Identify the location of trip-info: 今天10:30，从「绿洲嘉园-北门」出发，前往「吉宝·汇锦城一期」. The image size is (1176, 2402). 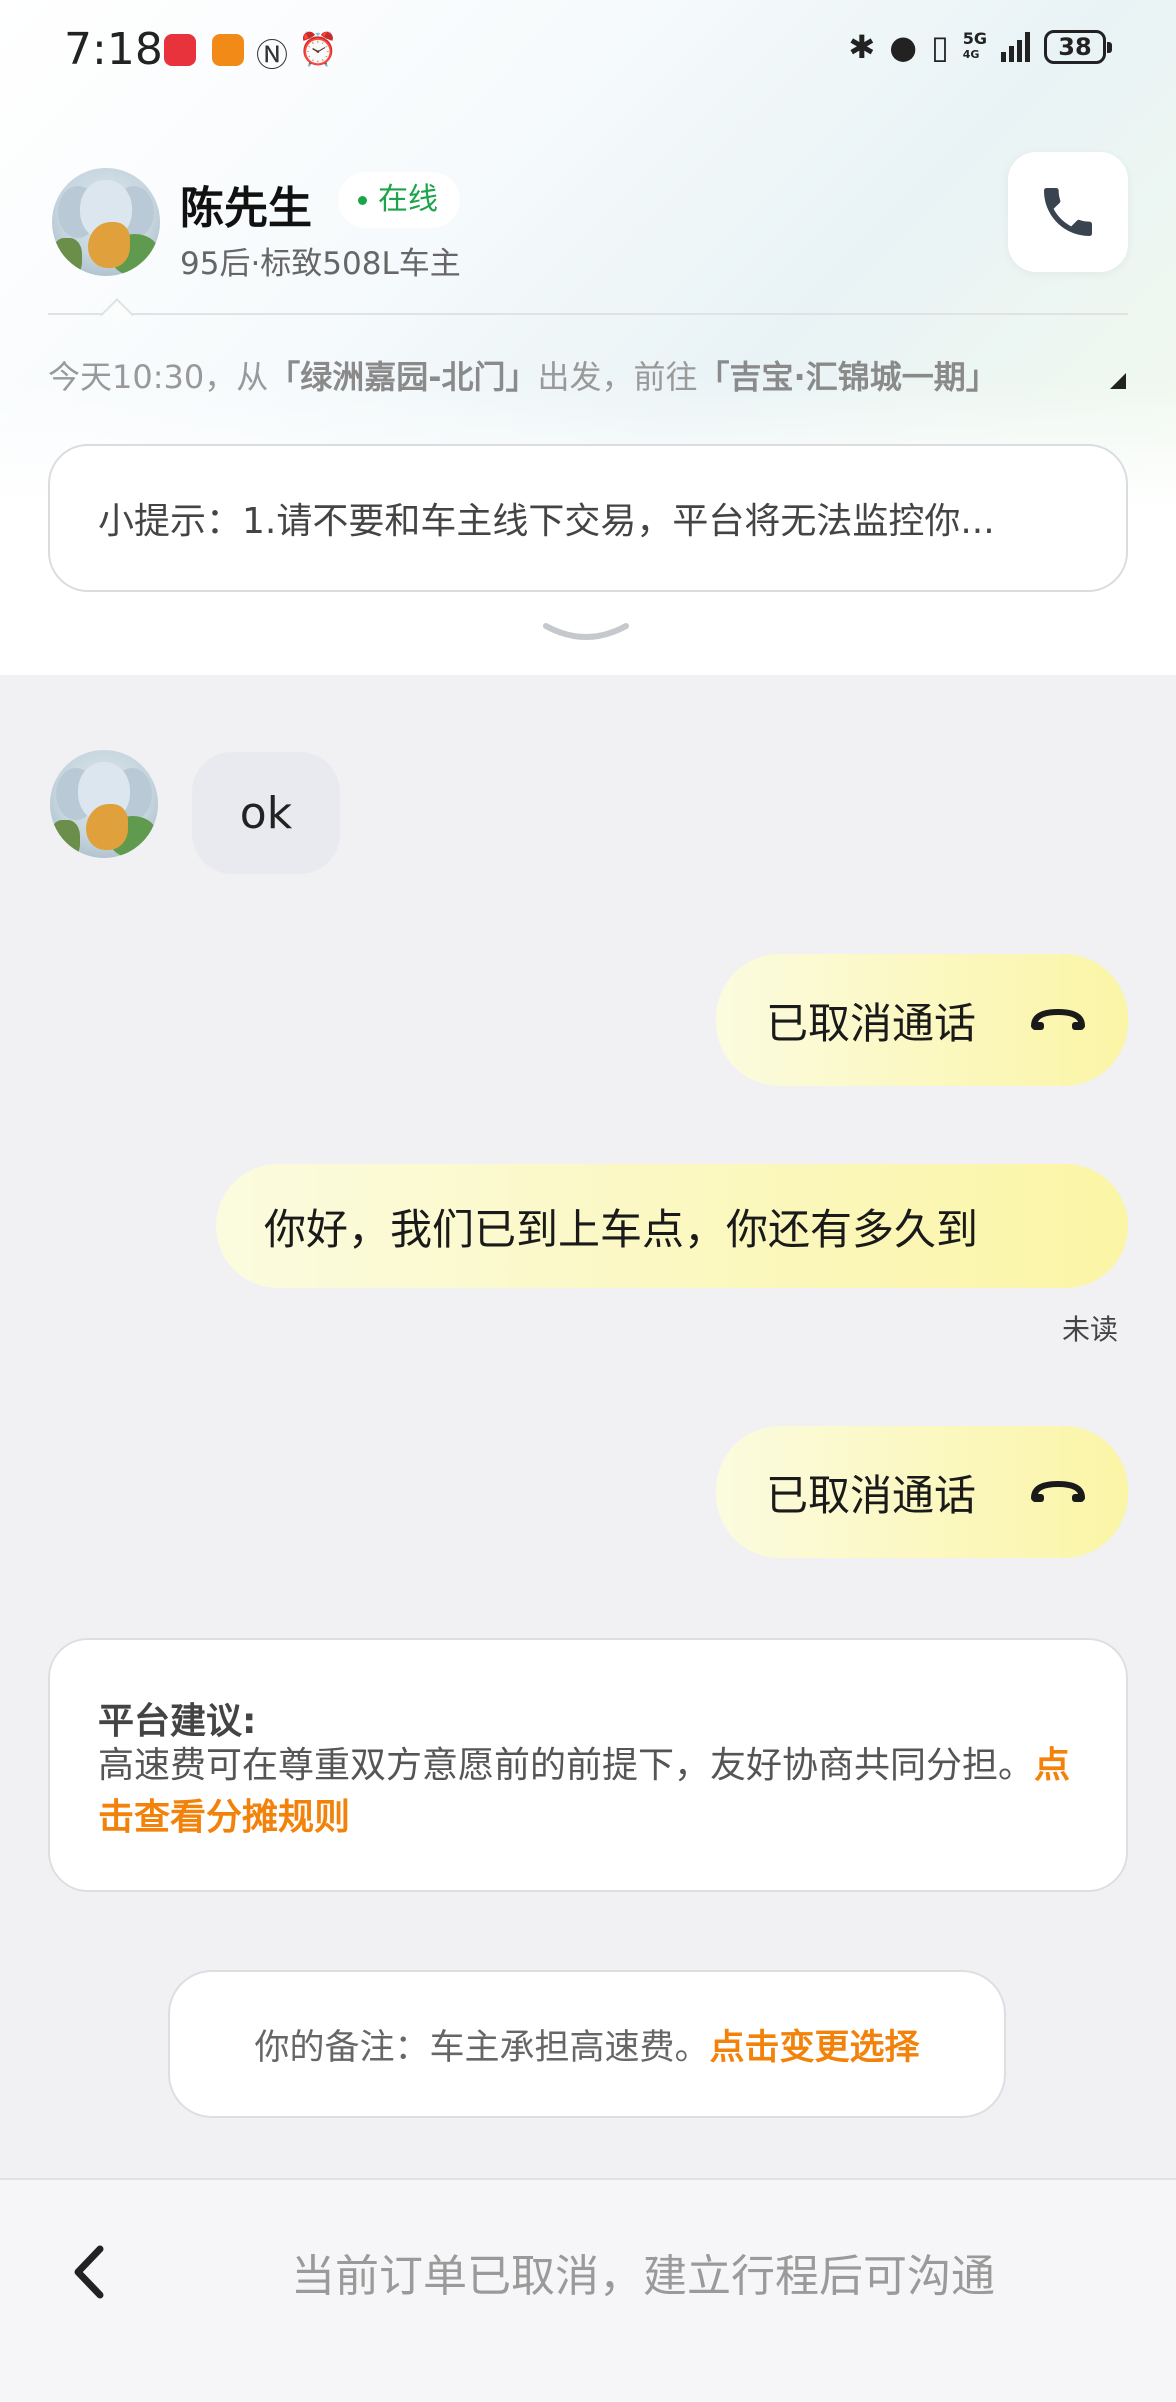
(588, 375).